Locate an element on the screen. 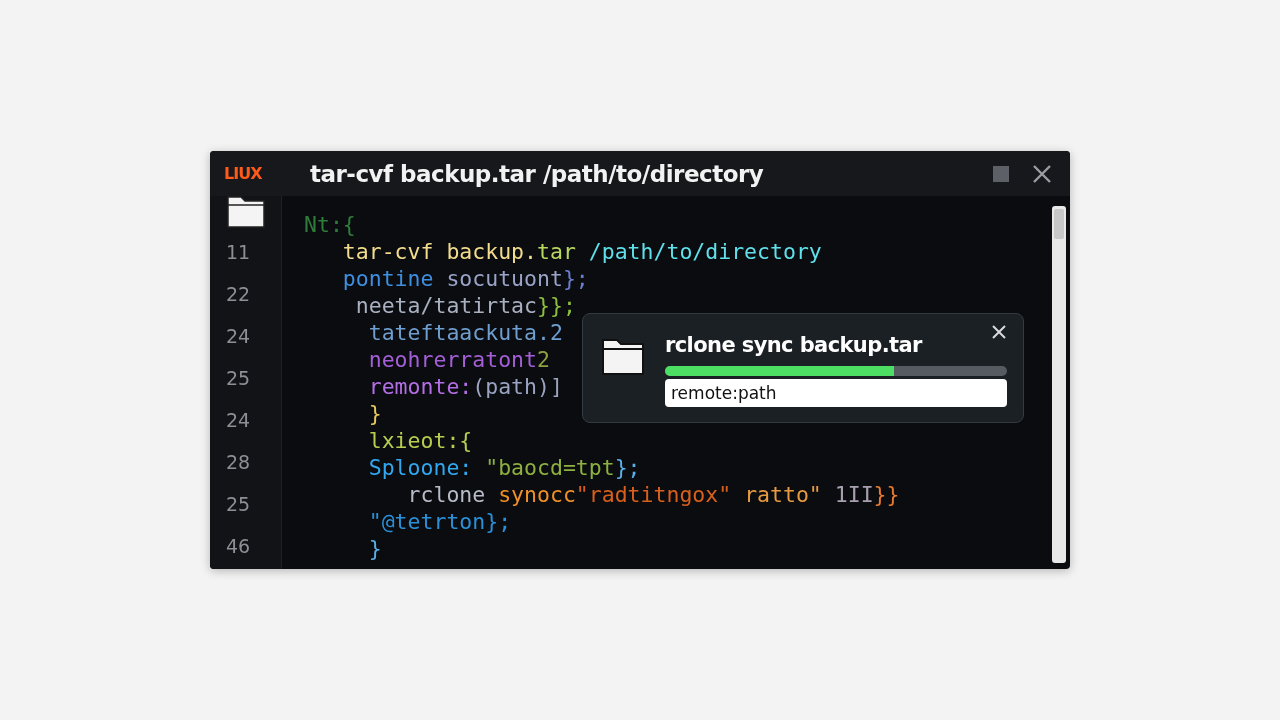  code-line: neohrerratont2 is located at coordinates (458, 359).